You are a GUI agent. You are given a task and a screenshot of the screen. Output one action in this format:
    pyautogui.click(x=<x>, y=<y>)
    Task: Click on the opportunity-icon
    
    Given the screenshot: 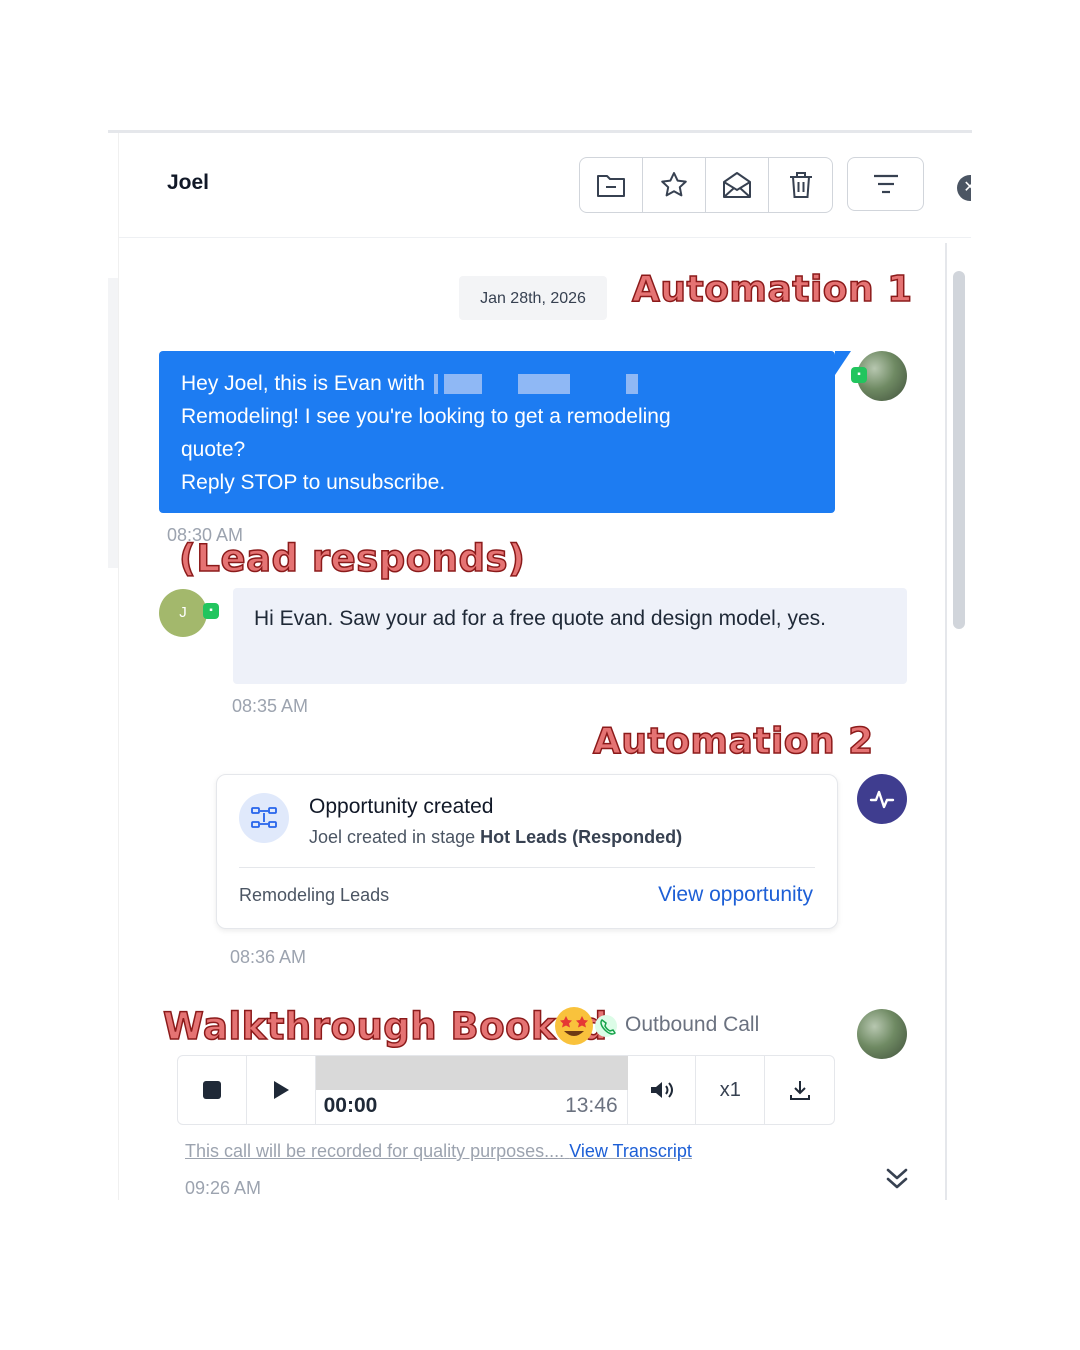 What is the action you would take?
    pyautogui.click(x=264, y=818)
    